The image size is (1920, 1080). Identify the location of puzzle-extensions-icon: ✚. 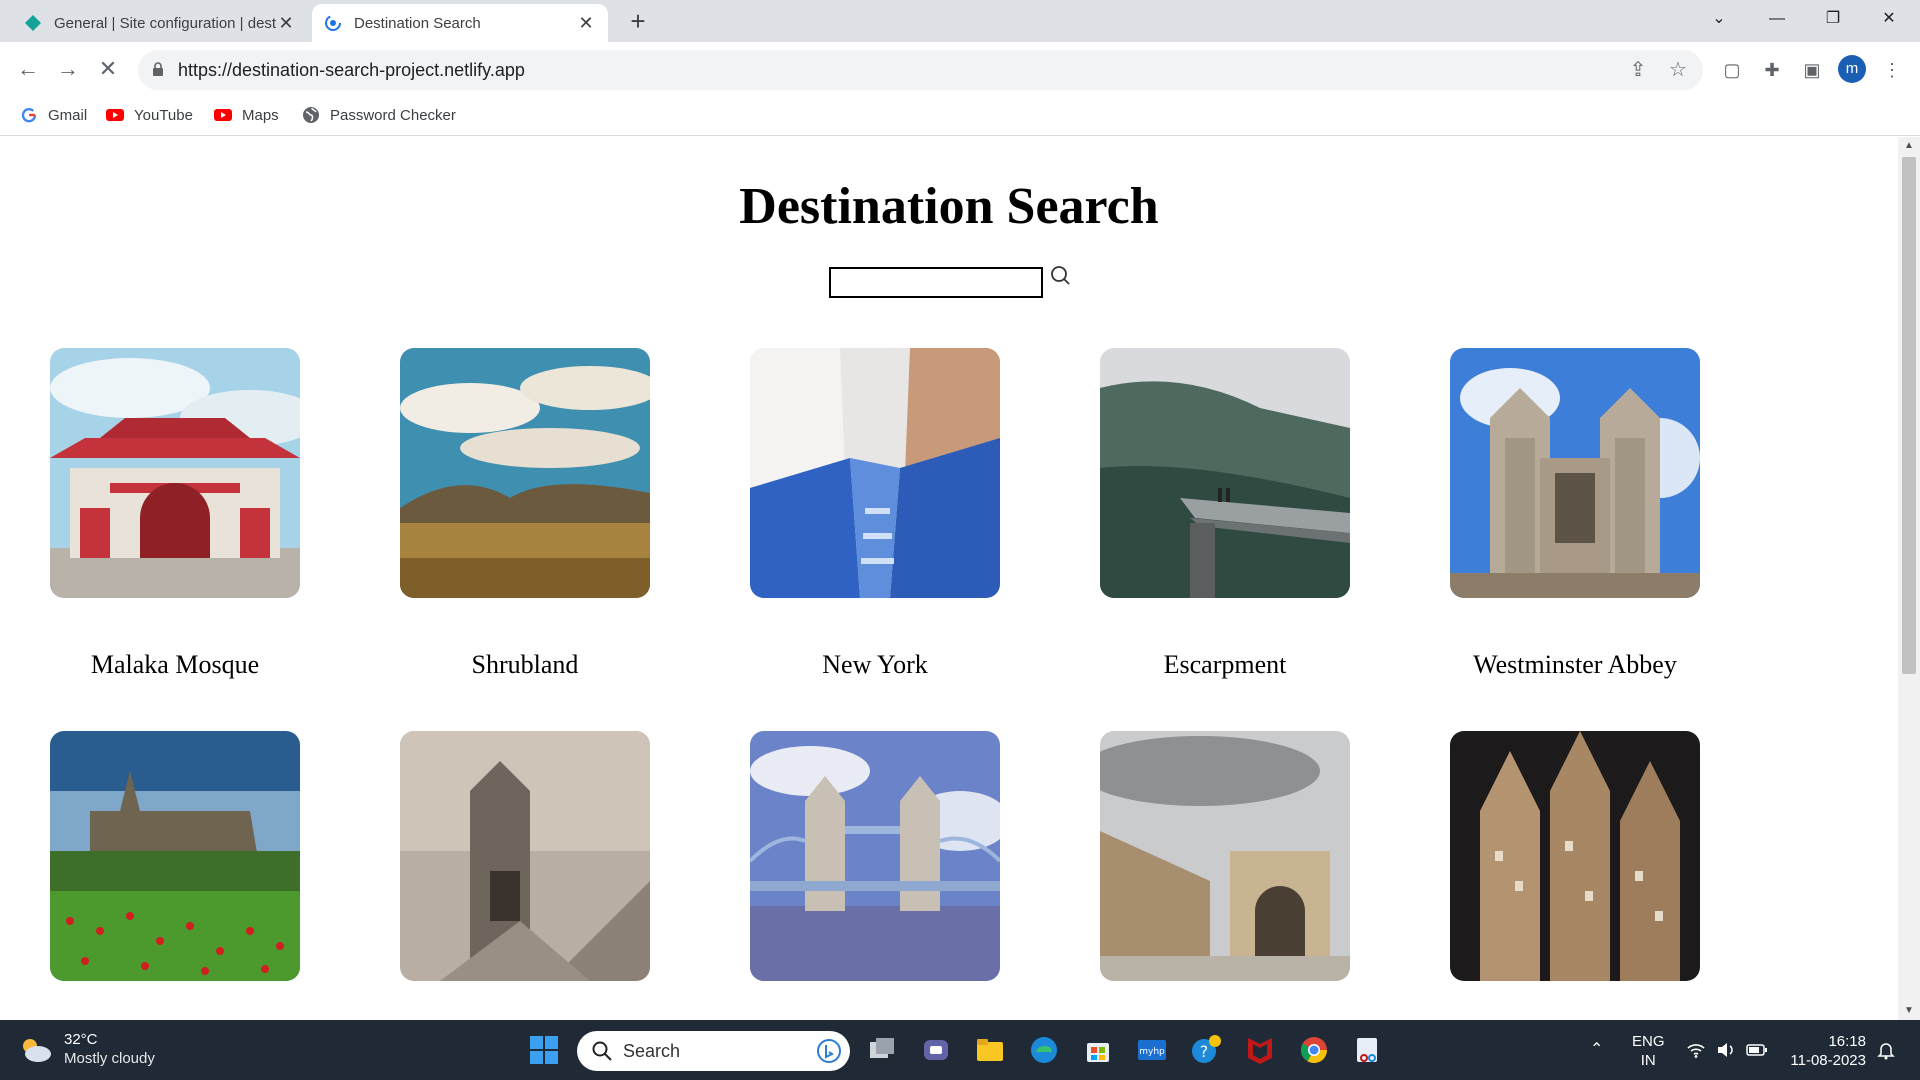
(1772, 70).